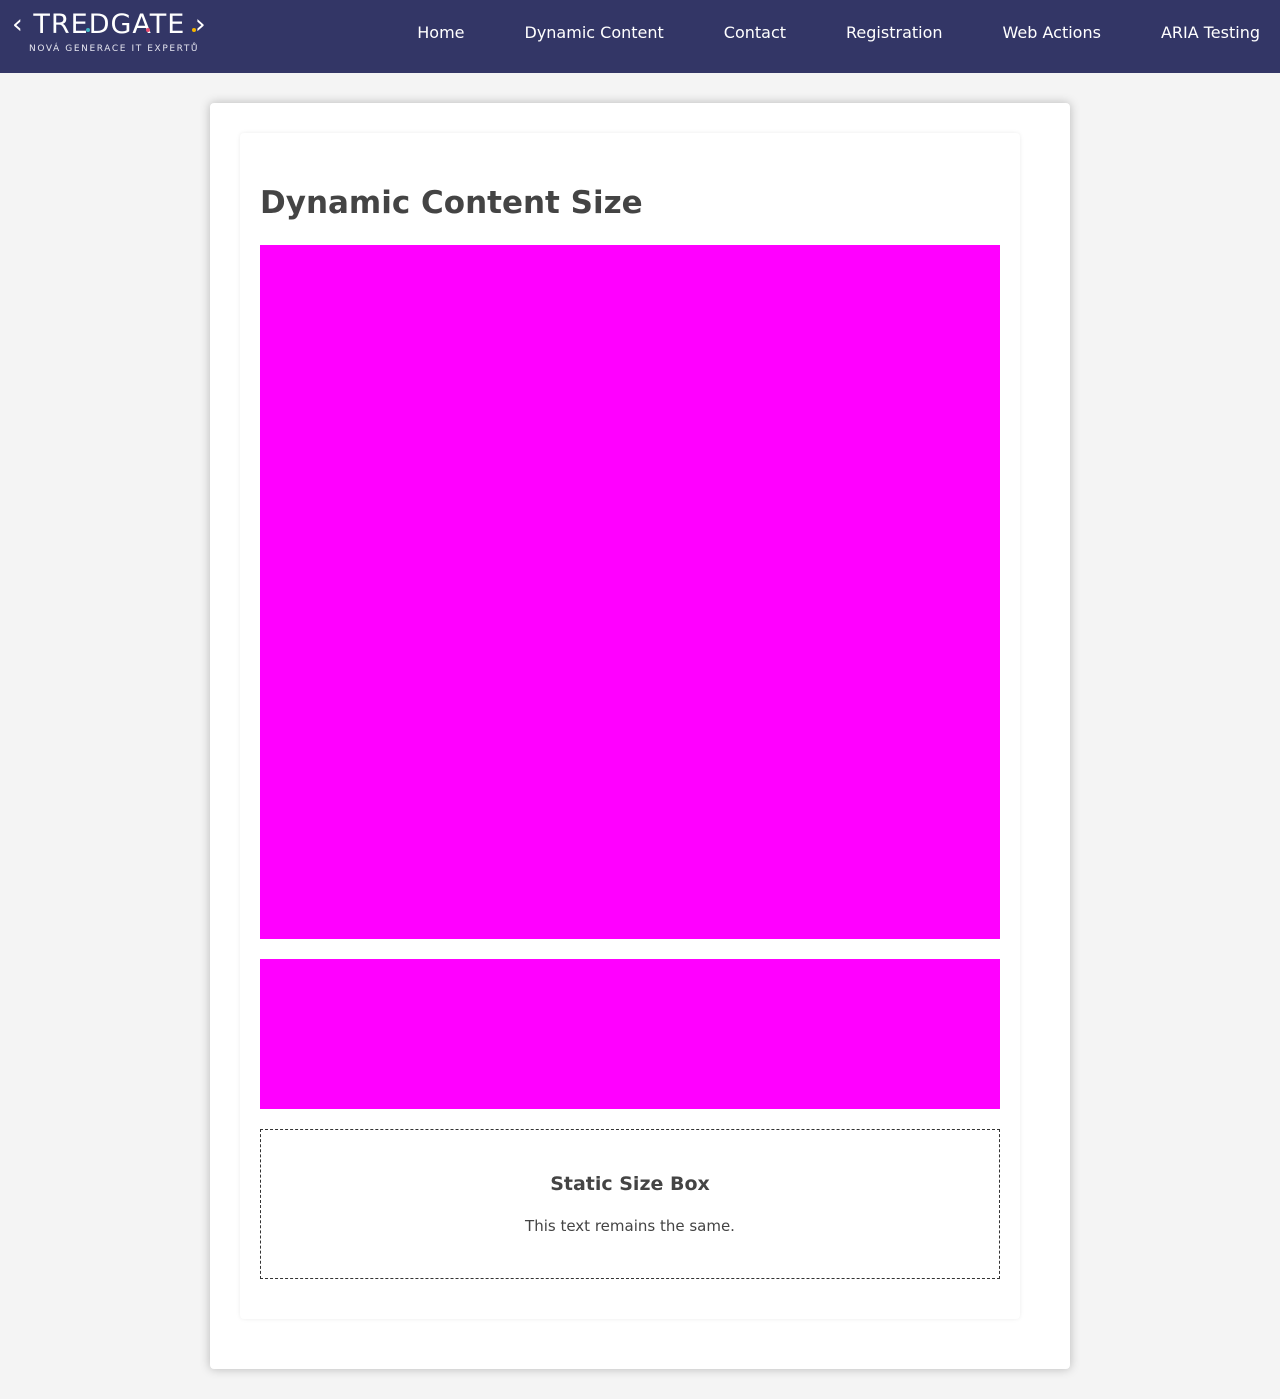 Image resolution: width=1280 pixels, height=1399 pixels. What do you see at coordinates (594, 32) in the screenshot?
I see `nav-dynamic-content: Dynamic Content` at bounding box center [594, 32].